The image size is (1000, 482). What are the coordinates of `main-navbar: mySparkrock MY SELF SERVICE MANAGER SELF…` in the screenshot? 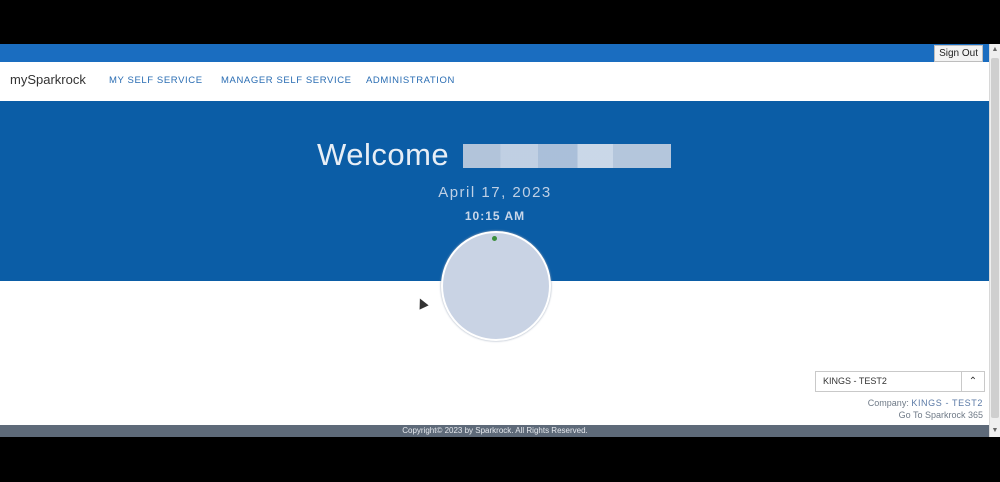 It's located at (495, 81).